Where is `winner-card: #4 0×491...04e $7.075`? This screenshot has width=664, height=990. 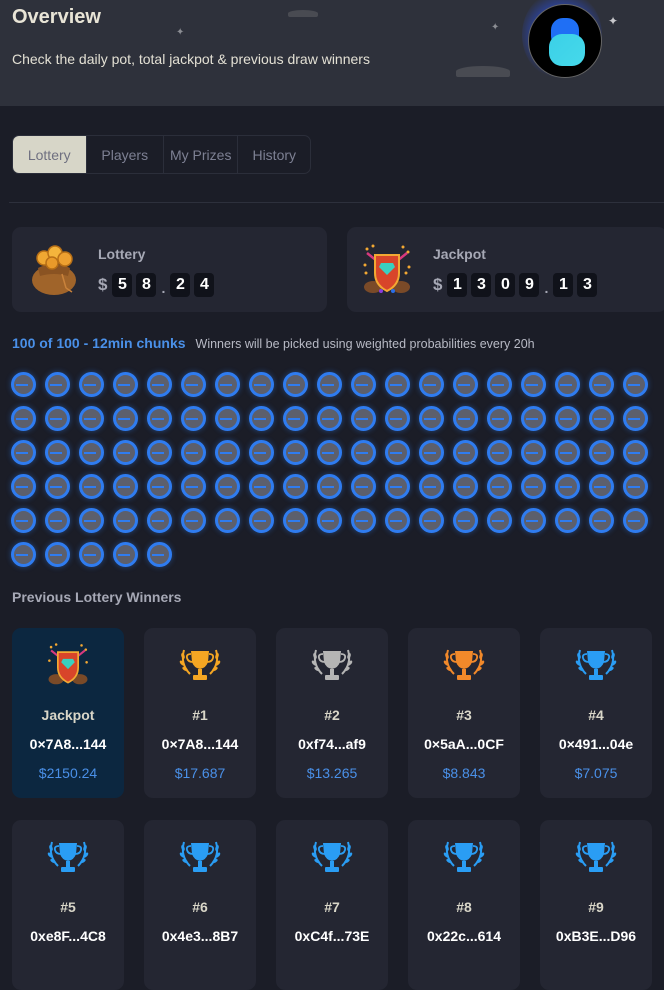 winner-card: #4 0×491...04e $7.075 is located at coordinates (596, 713).